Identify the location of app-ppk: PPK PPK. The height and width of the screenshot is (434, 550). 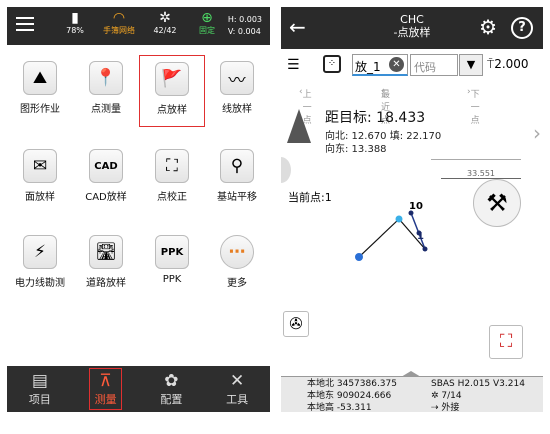
(172, 265).